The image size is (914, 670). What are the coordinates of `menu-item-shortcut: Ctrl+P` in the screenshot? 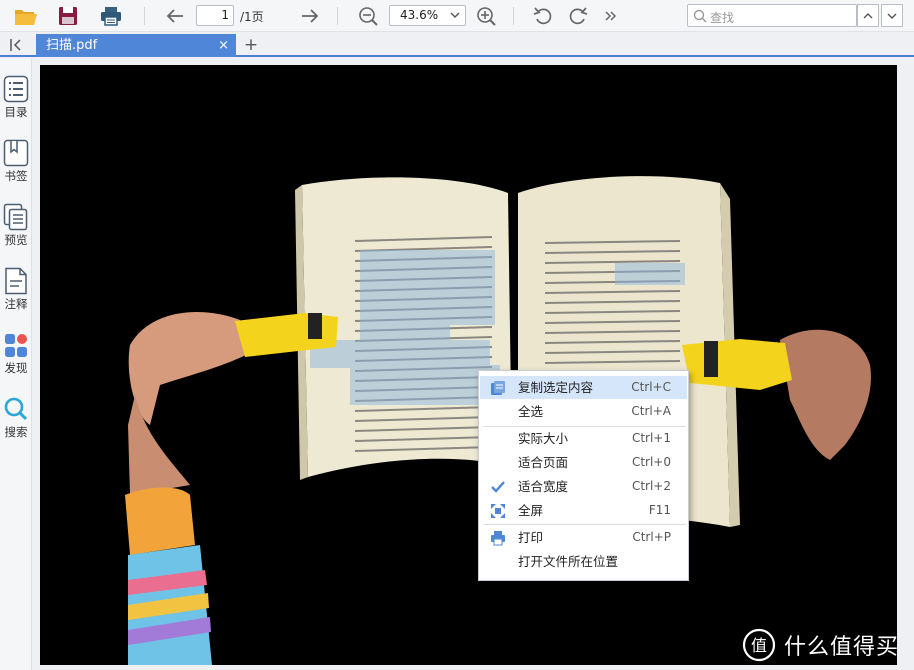 It's located at (651, 537).